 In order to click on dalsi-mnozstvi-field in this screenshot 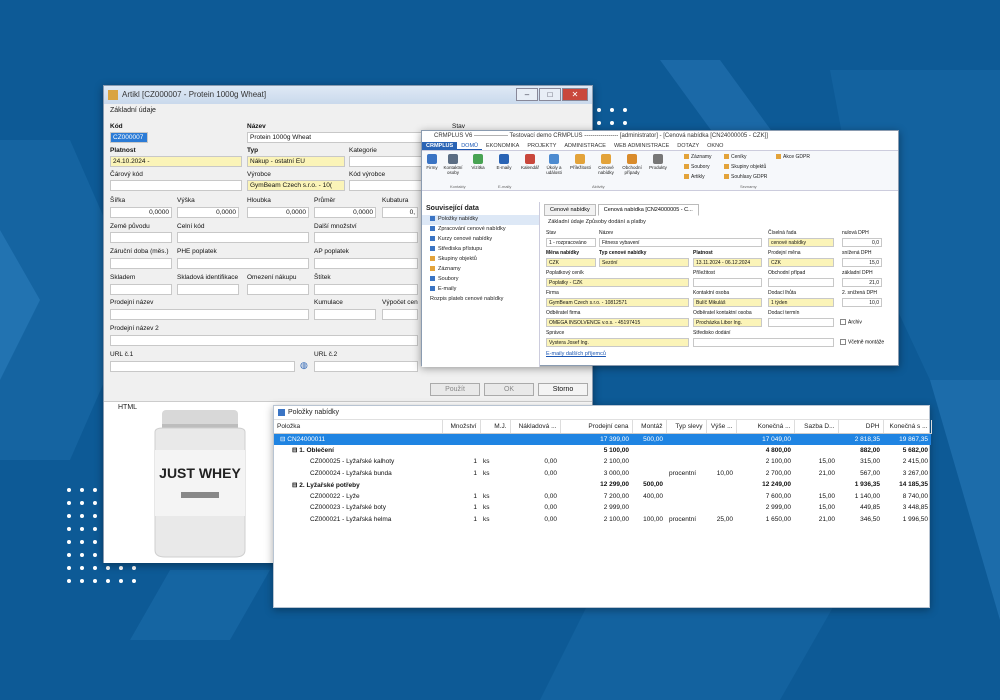, I will do `click(366, 237)`.